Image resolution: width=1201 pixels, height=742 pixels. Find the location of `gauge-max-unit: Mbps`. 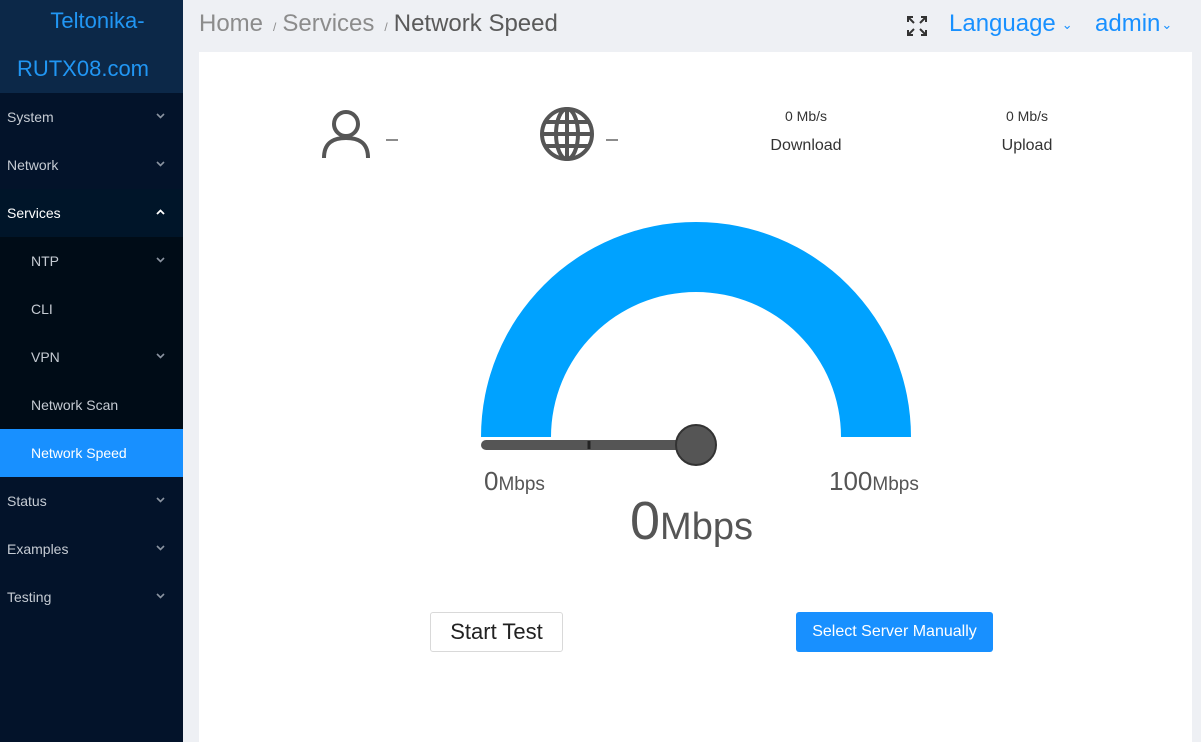

gauge-max-unit: Mbps is located at coordinates (895, 484).